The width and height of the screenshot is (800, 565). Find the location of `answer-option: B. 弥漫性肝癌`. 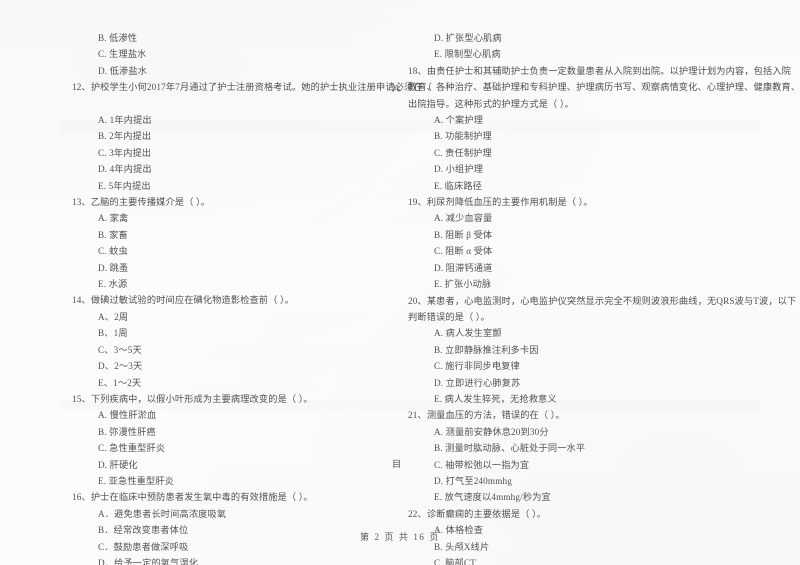

answer-option: B. 弥漫性肝癌 is located at coordinates (127, 431).